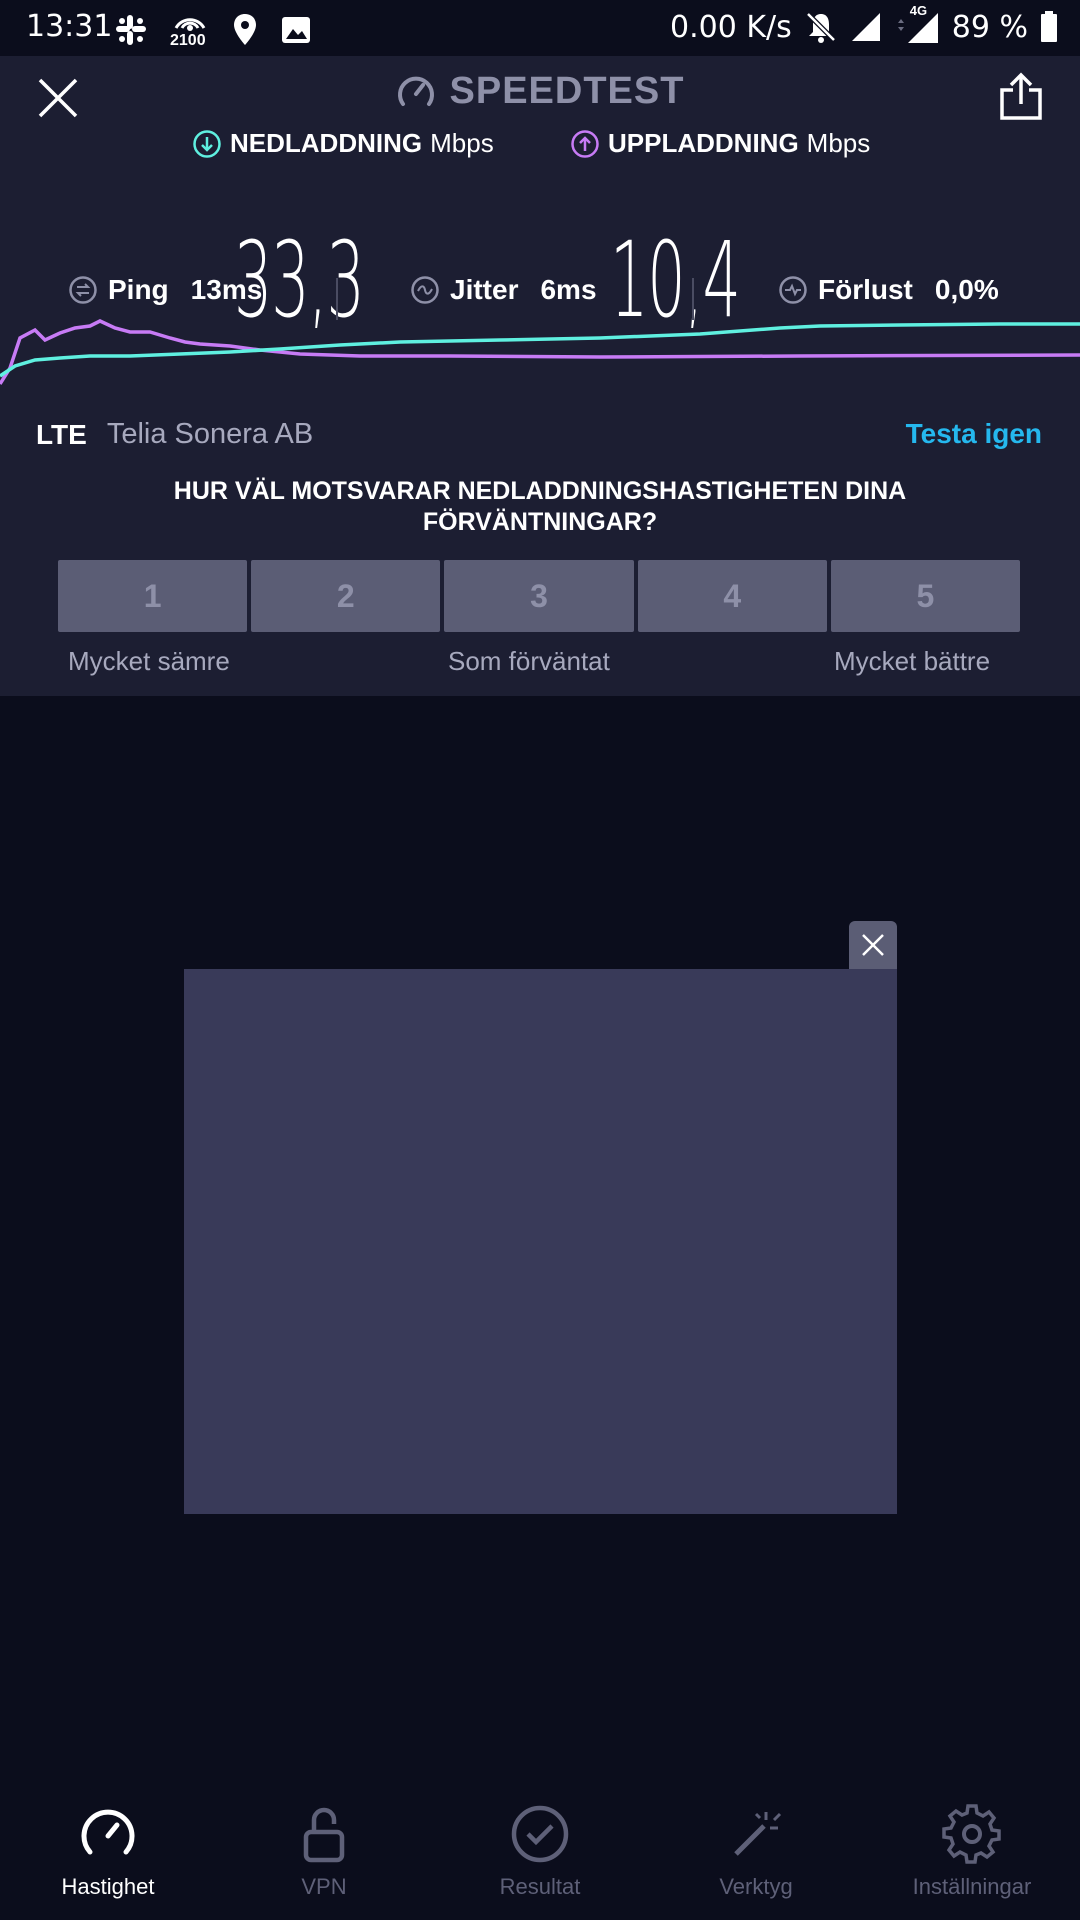 The height and width of the screenshot is (1920, 1080). What do you see at coordinates (912, 661) in the screenshot?
I see `rating-high-label: Mycket bättre` at bounding box center [912, 661].